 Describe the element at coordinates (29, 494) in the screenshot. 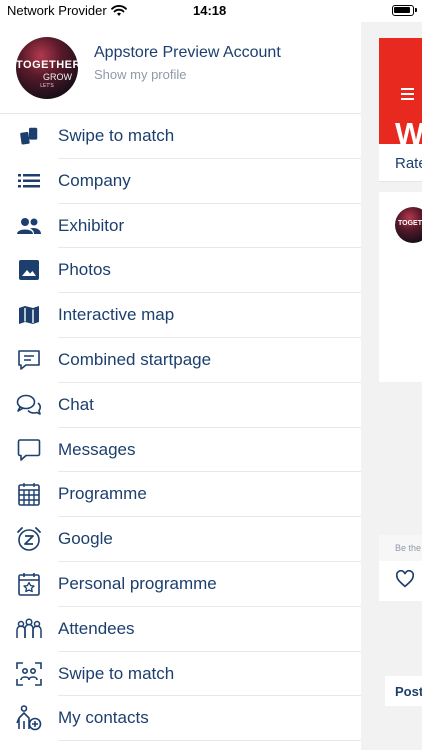

I see `calendar-grid-icon` at that location.